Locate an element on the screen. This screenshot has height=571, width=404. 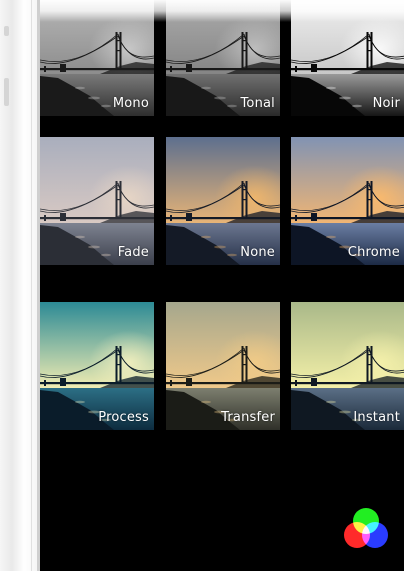
filter-chrome-label: Chrome is located at coordinates (373, 252).